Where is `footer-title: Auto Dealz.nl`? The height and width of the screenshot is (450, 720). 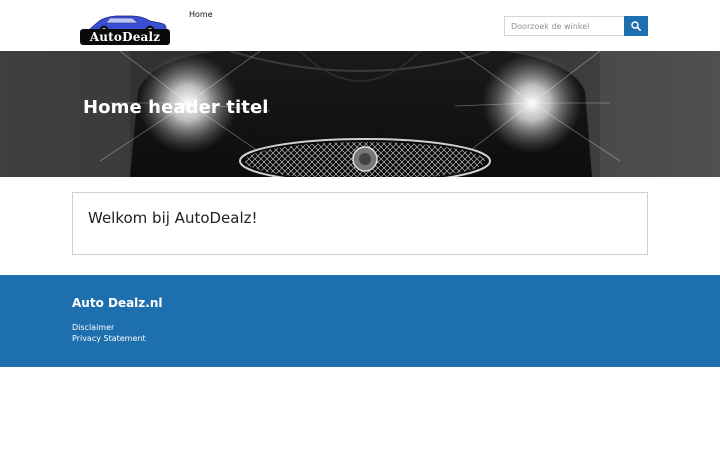
footer-title: Auto Dealz.nl is located at coordinates (117, 303).